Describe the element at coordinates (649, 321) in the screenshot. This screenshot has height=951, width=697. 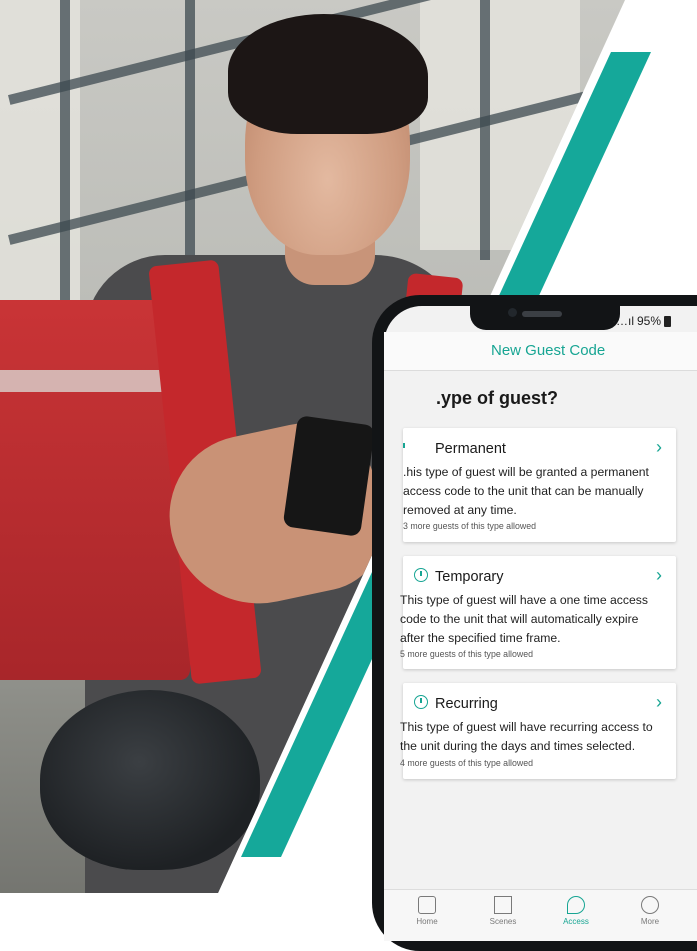
I see `battery-level: 95%` at that location.